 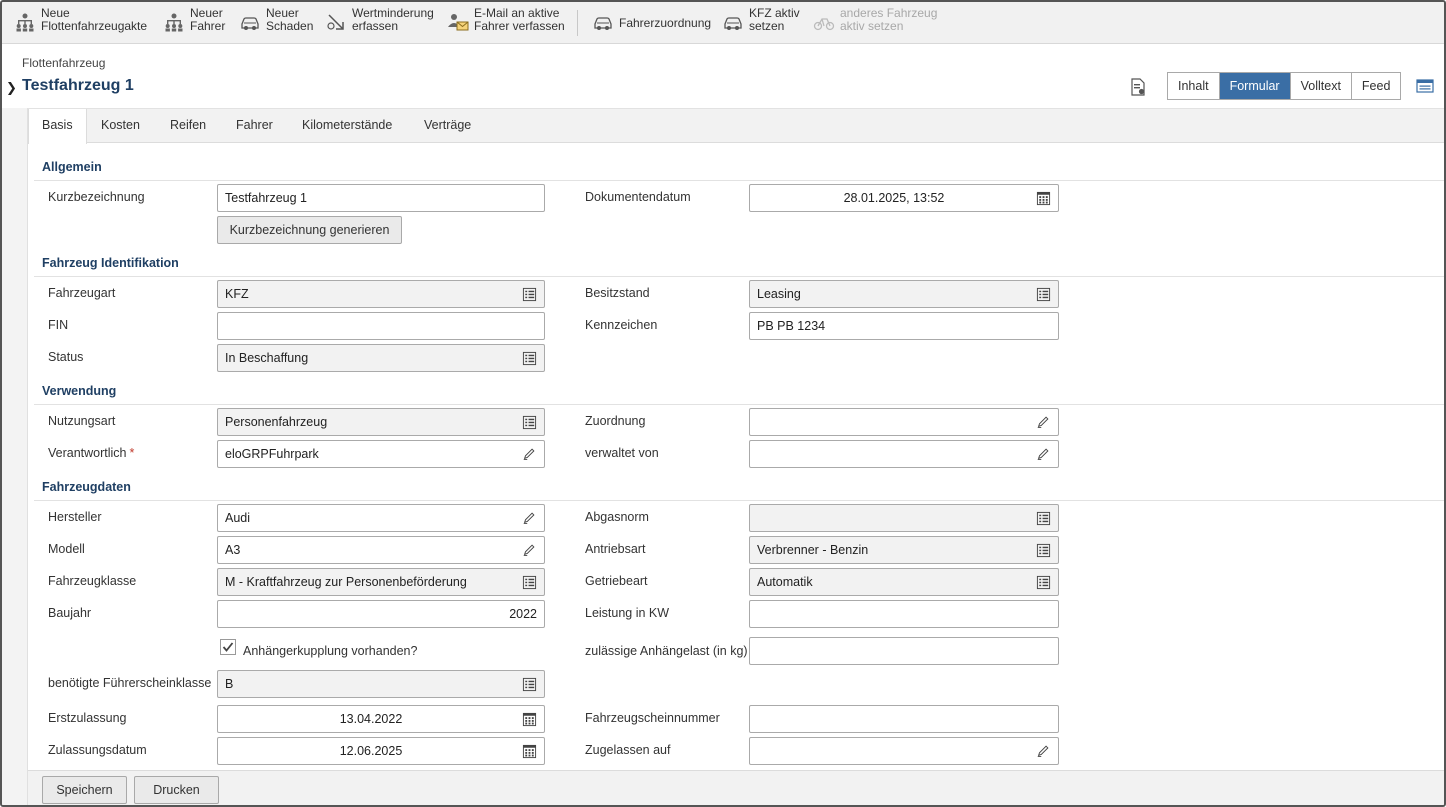 I want to click on new-damage-button: Neuer Schaden, so click(x=276, y=23).